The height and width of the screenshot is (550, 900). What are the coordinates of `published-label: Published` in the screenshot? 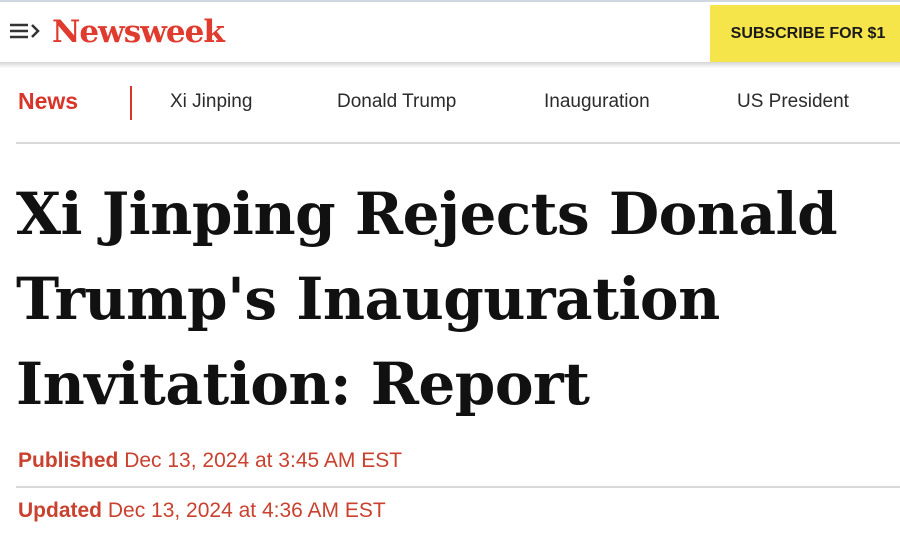 It's located at (68, 460).